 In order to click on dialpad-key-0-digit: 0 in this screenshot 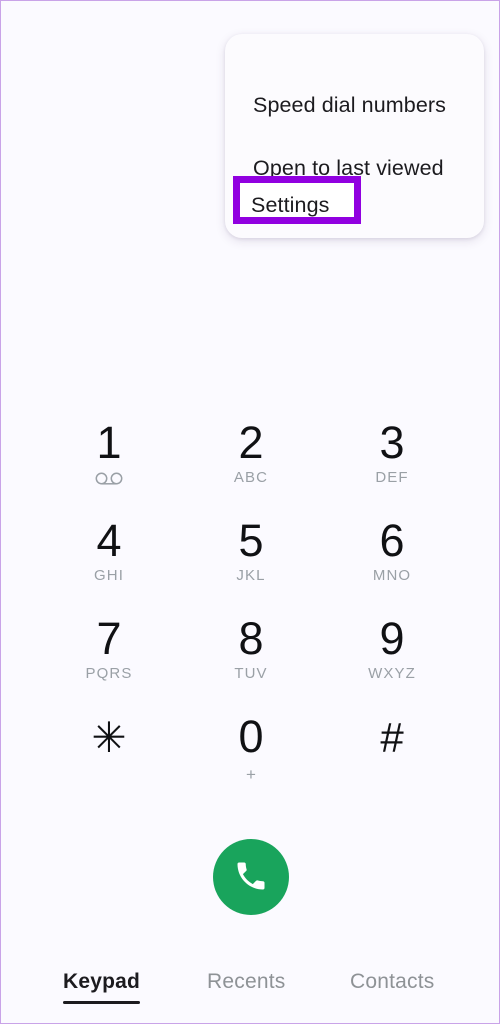, I will do `click(251, 736)`.